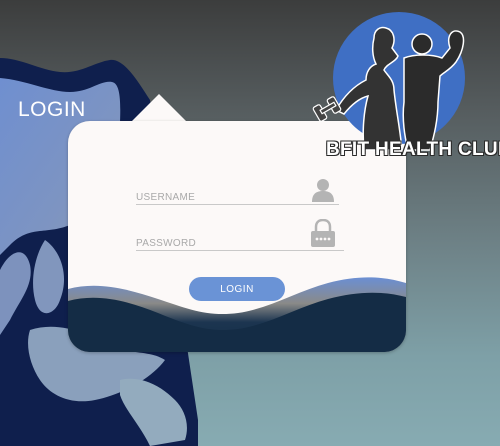 This screenshot has height=446, width=500. What do you see at coordinates (159, 108) in the screenshot?
I see `card-notch` at bounding box center [159, 108].